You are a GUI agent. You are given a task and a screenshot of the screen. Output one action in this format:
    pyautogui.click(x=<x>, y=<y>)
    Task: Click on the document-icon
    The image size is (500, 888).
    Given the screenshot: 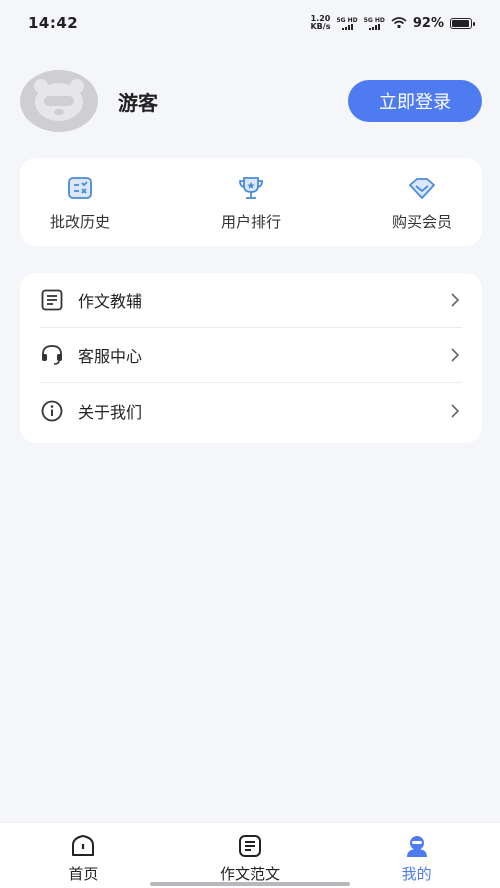 What is the action you would take?
    pyautogui.click(x=52, y=300)
    